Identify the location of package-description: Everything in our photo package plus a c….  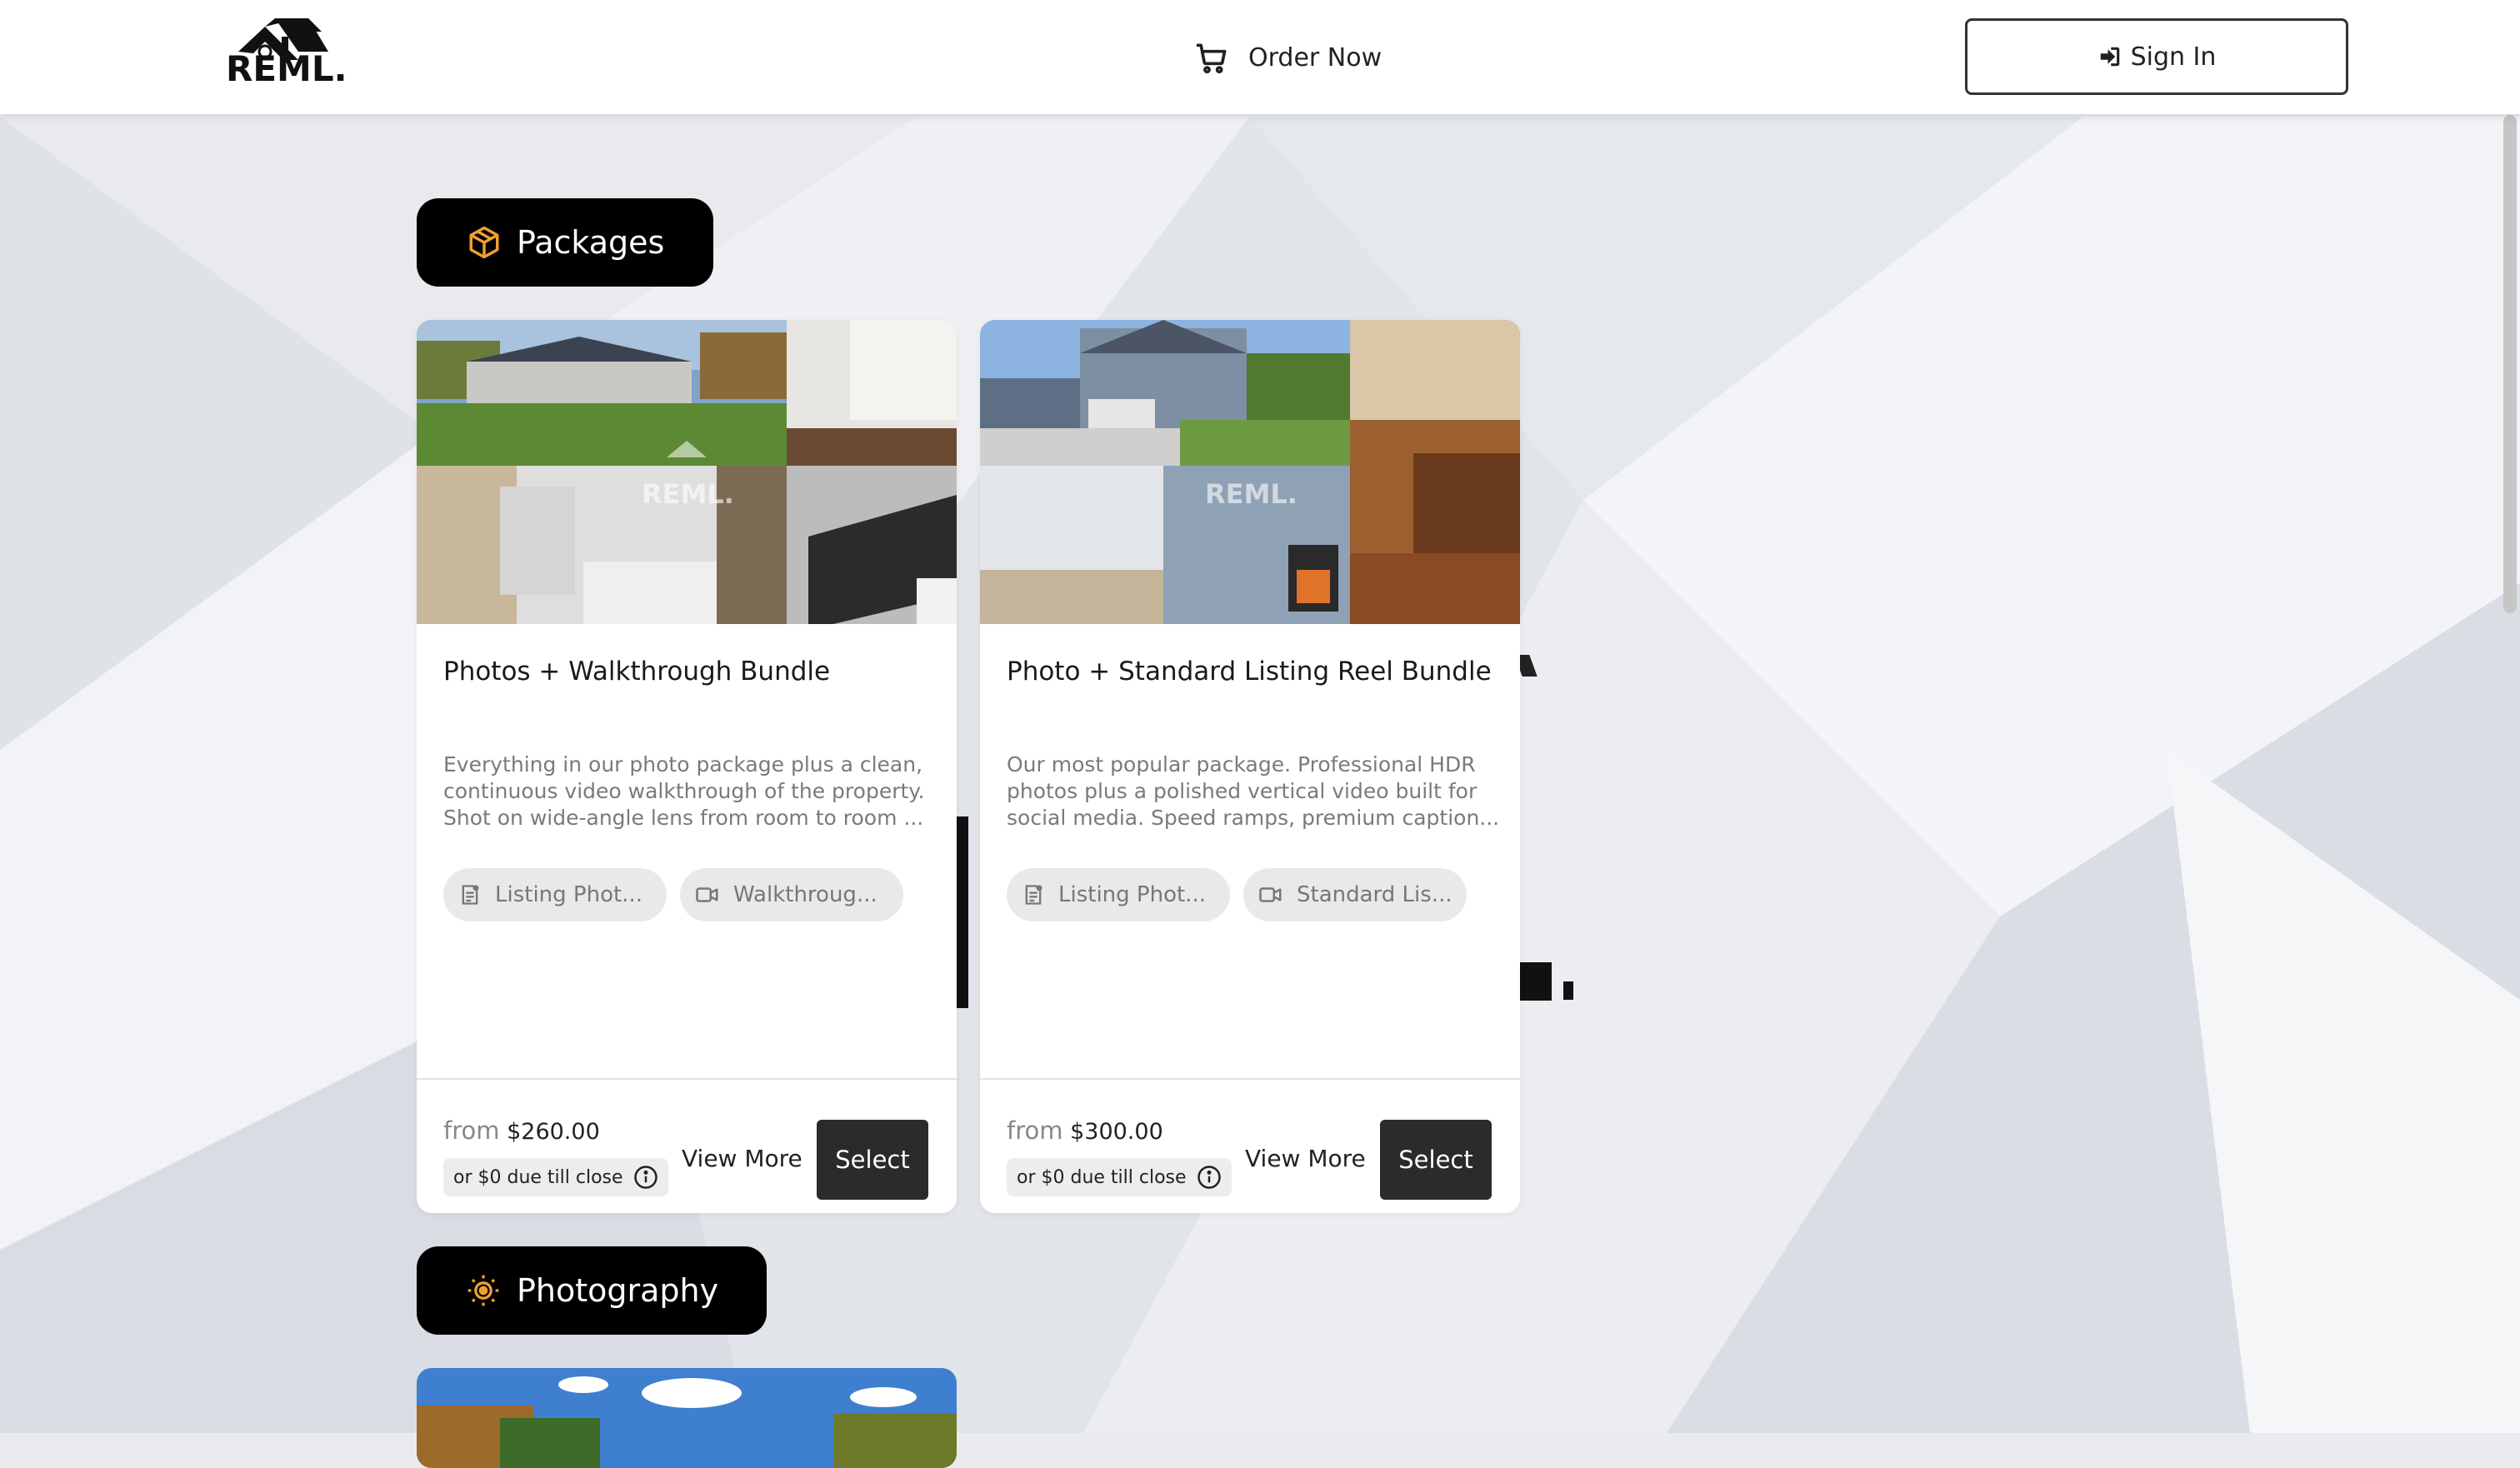
(689, 791).